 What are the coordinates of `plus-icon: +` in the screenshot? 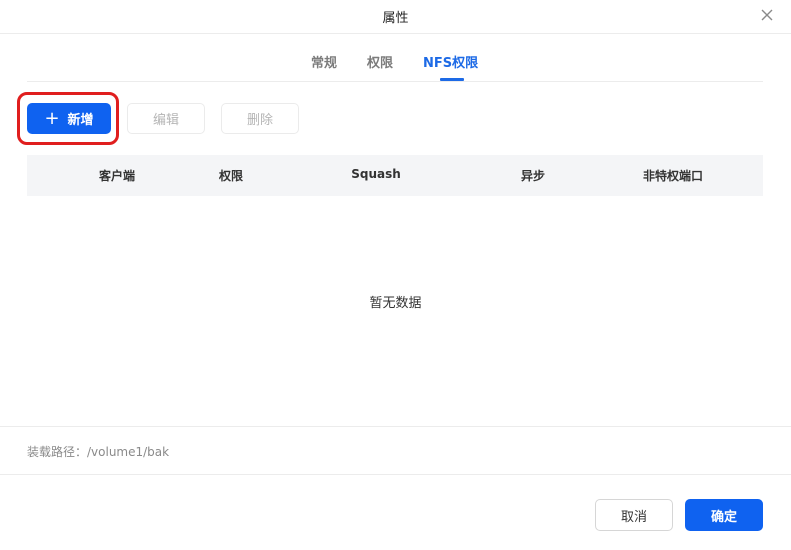 It's located at (52, 118).